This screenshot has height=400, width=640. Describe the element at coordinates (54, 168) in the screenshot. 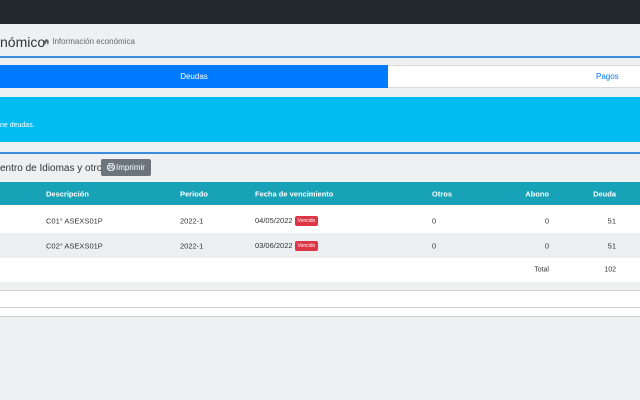

I see `section-title: entro de Idiomas y otros` at that location.